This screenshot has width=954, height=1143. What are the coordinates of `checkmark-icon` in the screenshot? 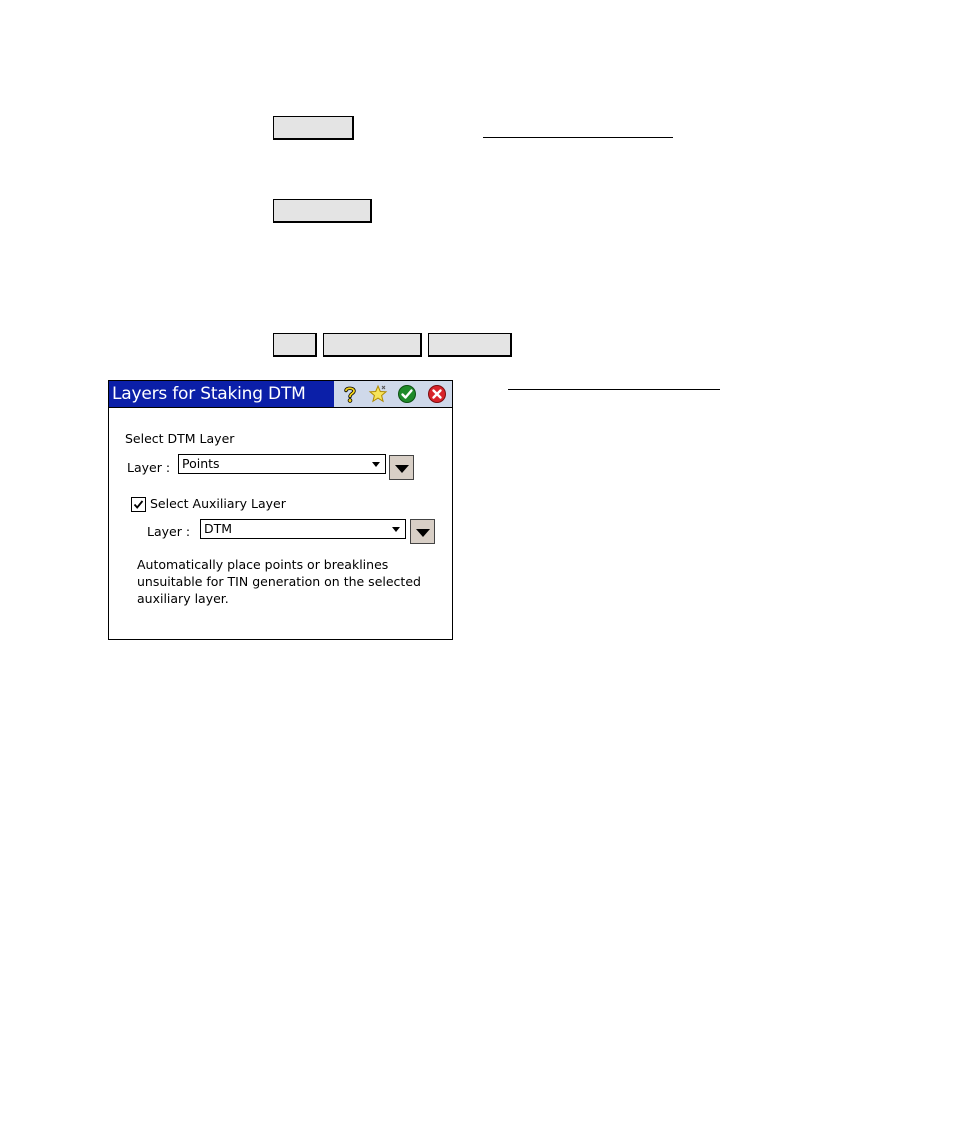 It's located at (138, 504).